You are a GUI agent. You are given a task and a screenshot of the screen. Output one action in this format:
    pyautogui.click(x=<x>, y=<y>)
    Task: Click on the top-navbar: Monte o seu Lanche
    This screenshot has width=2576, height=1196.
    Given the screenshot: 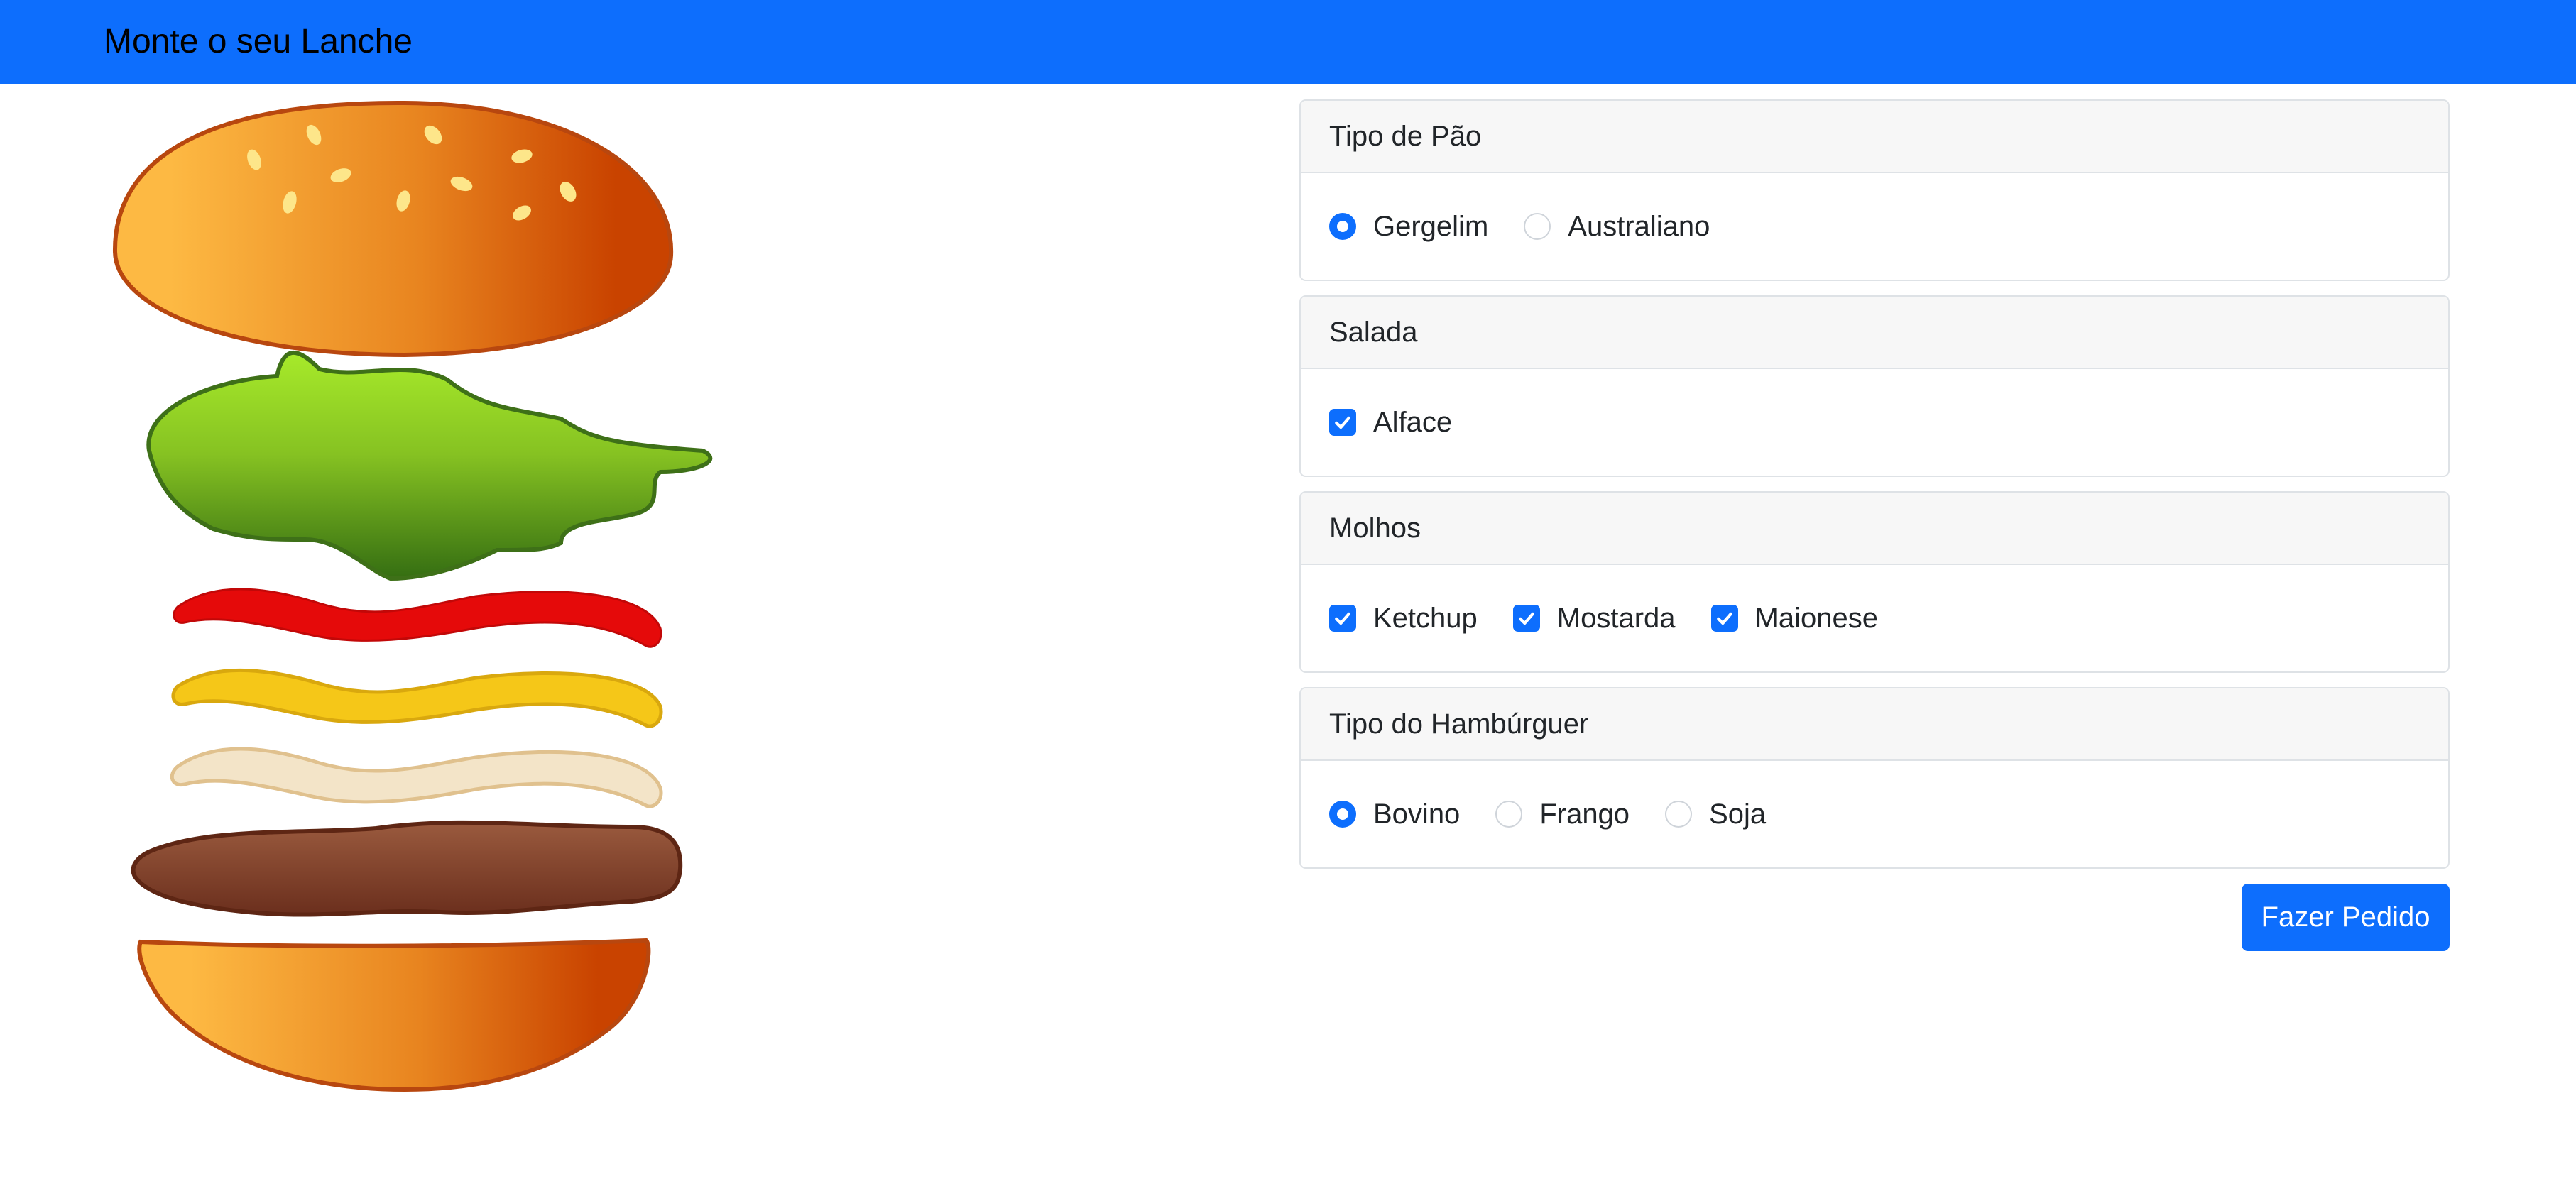 What is the action you would take?
    pyautogui.click(x=1288, y=42)
    